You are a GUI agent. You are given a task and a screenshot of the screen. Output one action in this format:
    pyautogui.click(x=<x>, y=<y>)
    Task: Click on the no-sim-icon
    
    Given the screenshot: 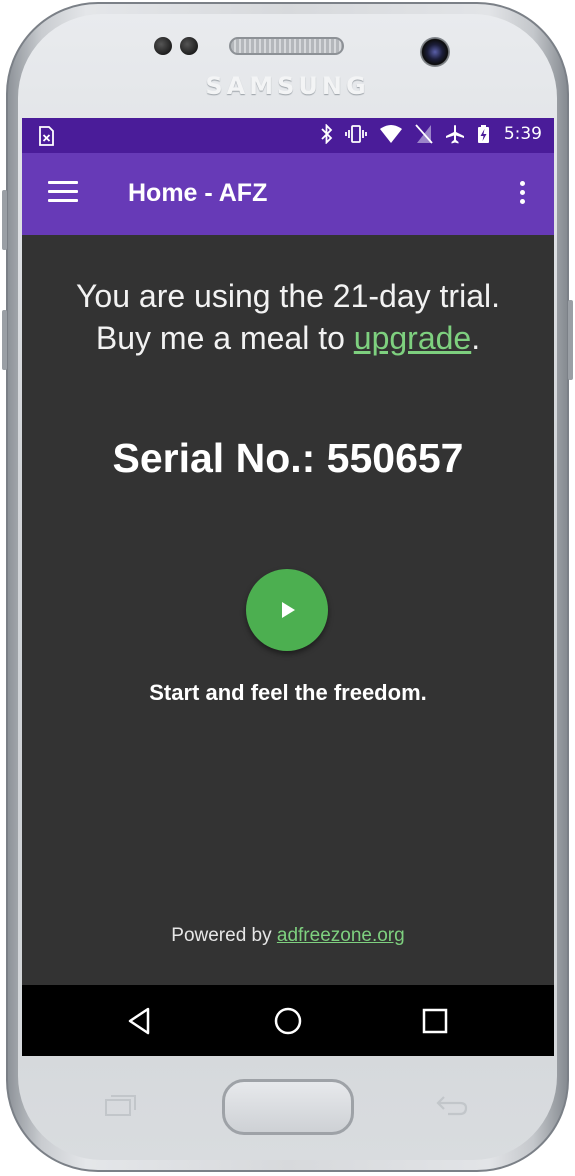 What is the action you would take?
    pyautogui.click(x=424, y=134)
    